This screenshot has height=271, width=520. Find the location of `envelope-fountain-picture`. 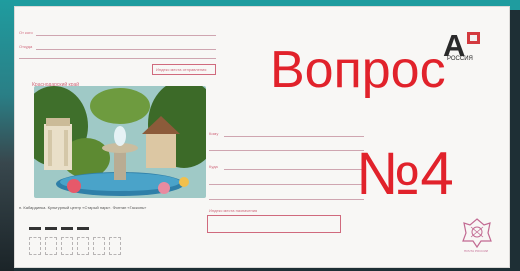

envelope-fountain-picture is located at coordinates (120, 142).